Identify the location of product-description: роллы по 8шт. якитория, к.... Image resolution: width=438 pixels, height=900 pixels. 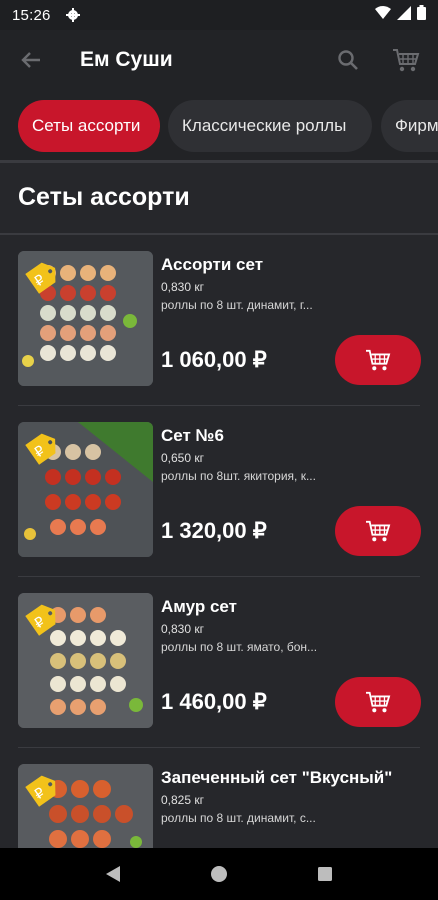
(238, 476).